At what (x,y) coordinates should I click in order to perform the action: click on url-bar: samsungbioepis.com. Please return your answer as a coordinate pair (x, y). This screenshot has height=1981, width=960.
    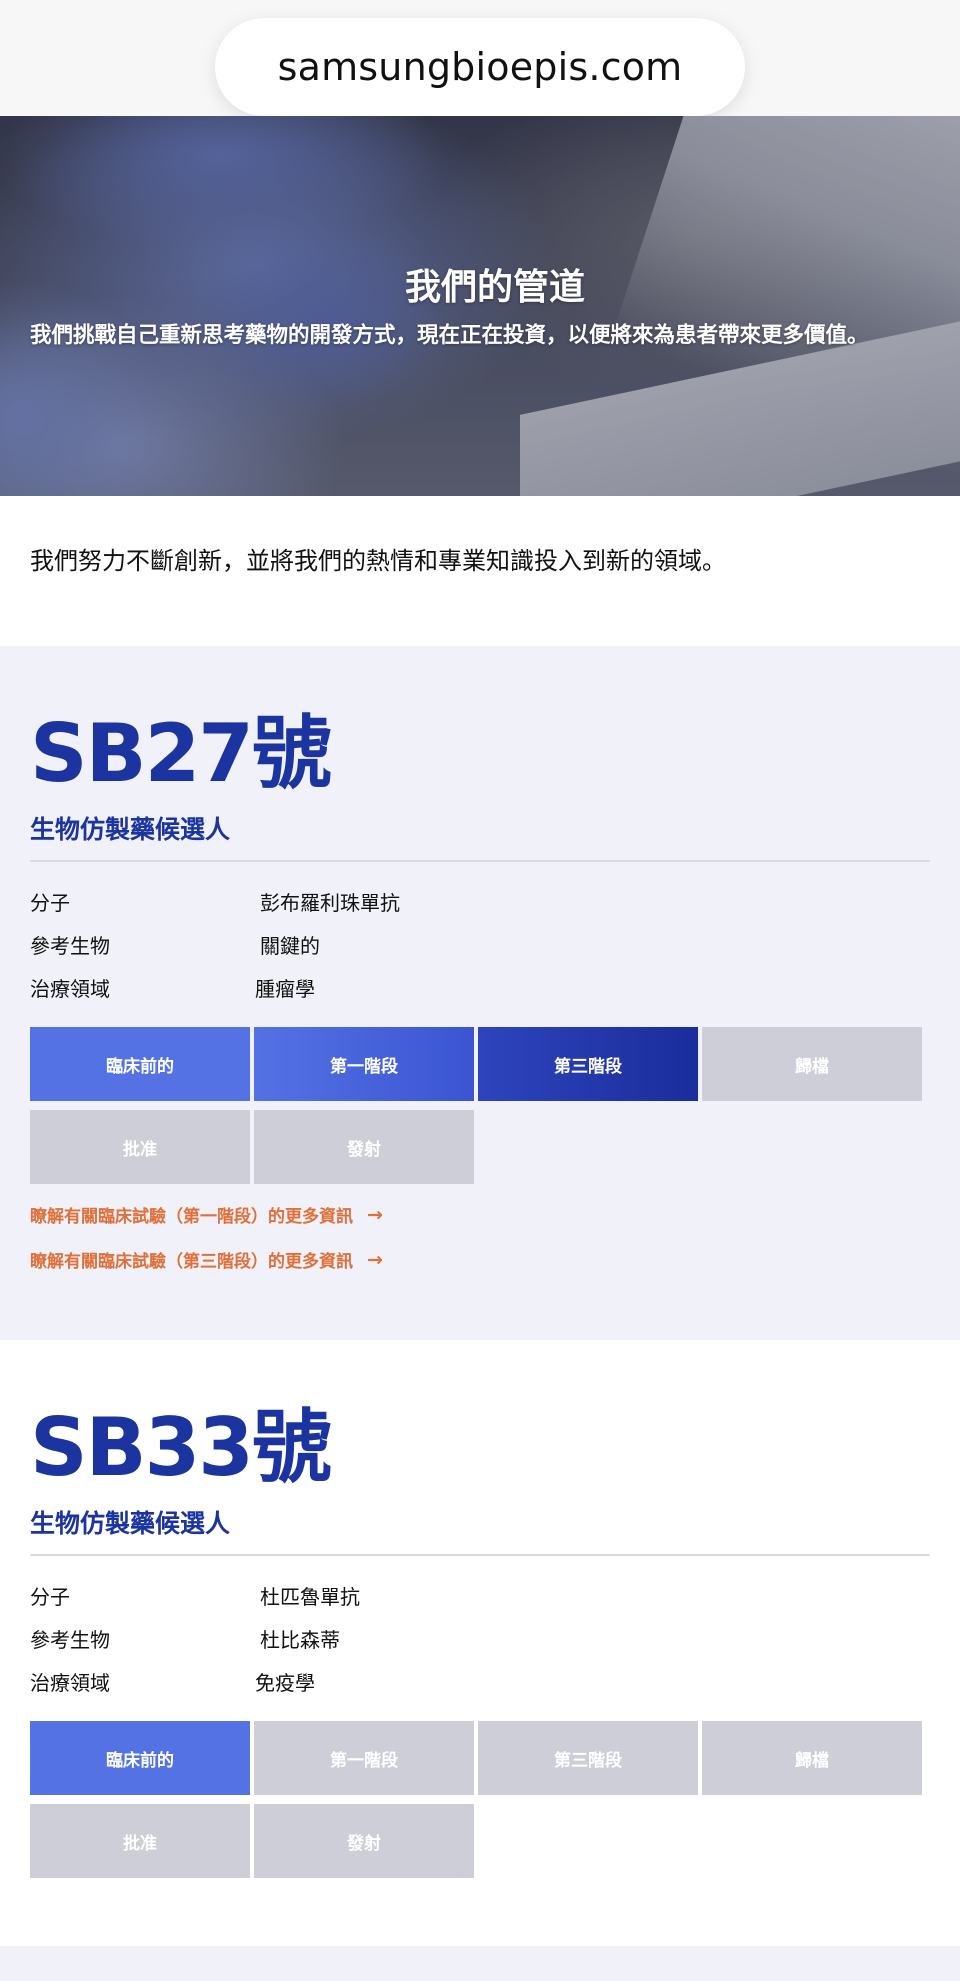
    Looking at the image, I should click on (480, 67).